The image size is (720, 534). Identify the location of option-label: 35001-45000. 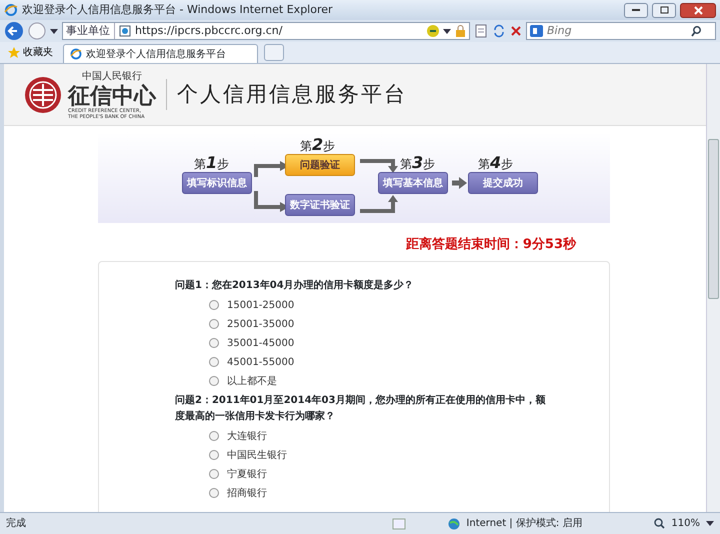
(260, 343).